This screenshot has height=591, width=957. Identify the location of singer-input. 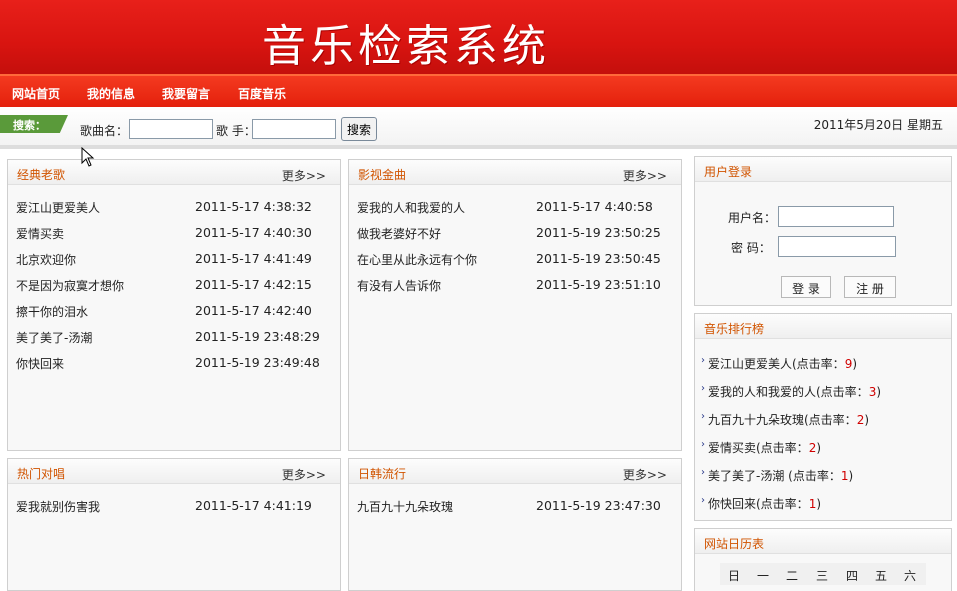
(294, 129).